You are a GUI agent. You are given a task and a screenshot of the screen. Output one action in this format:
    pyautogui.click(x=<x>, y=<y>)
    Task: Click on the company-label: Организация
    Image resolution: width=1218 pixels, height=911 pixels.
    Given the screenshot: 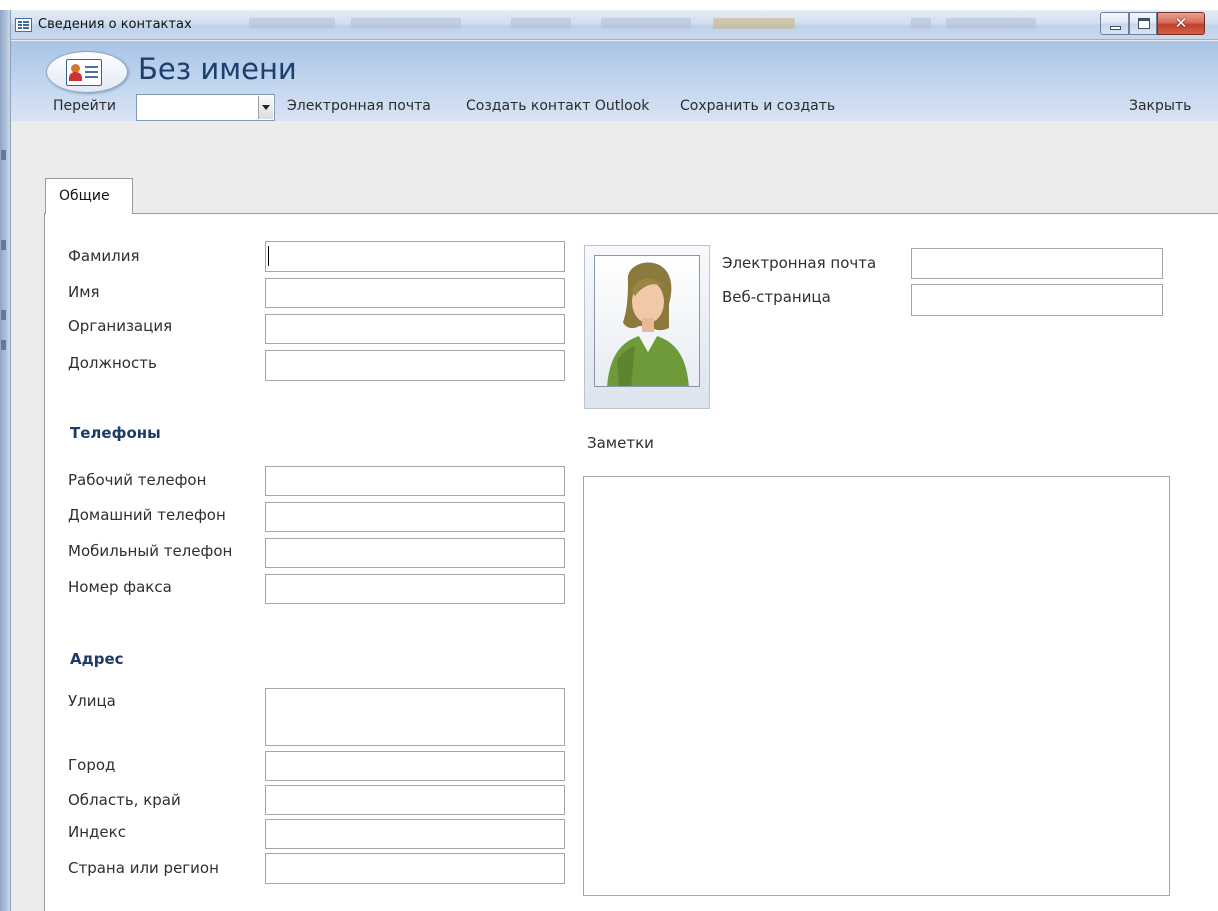 What is the action you would take?
    pyautogui.click(x=120, y=326)
    